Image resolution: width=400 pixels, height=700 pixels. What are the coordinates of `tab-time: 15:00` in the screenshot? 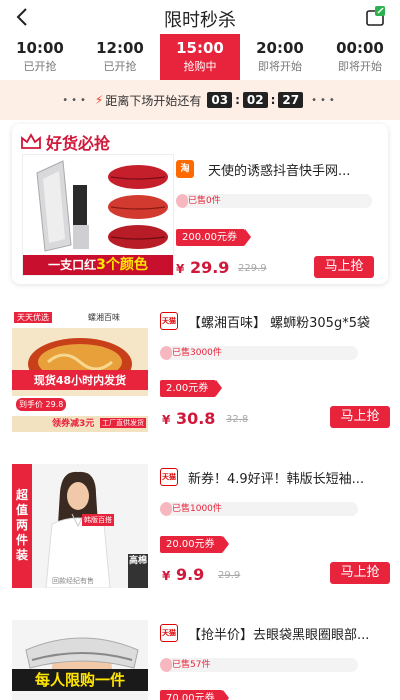 It's located at (200, 48).